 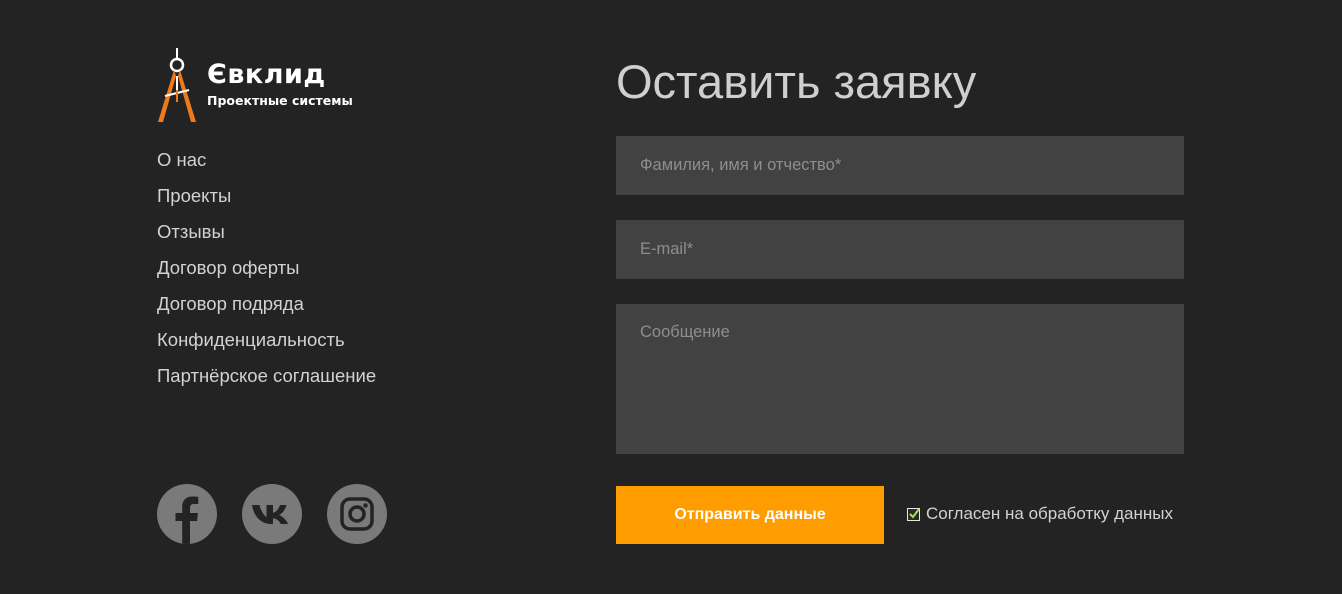 I want to click on consent-checkbox, so click(x=913, y=514).